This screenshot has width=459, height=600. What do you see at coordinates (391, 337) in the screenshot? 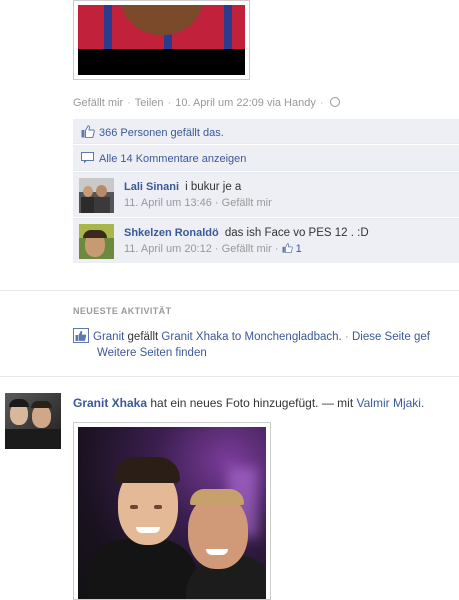
I see `activity-page-suggestion-link: Diese Seite gef` at bounding box center [391, 337].